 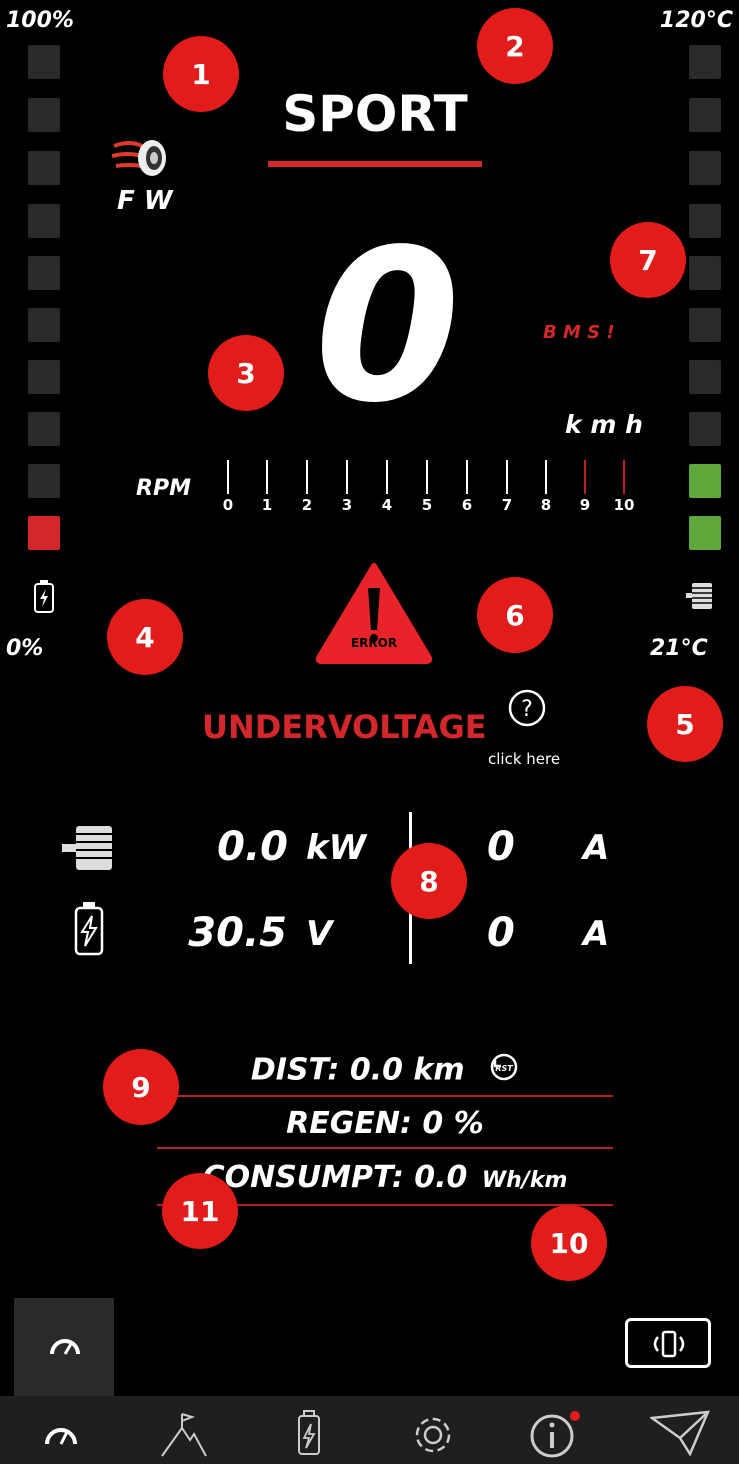 I want to click on motor-temp-icon, so click(x=701, y=598).